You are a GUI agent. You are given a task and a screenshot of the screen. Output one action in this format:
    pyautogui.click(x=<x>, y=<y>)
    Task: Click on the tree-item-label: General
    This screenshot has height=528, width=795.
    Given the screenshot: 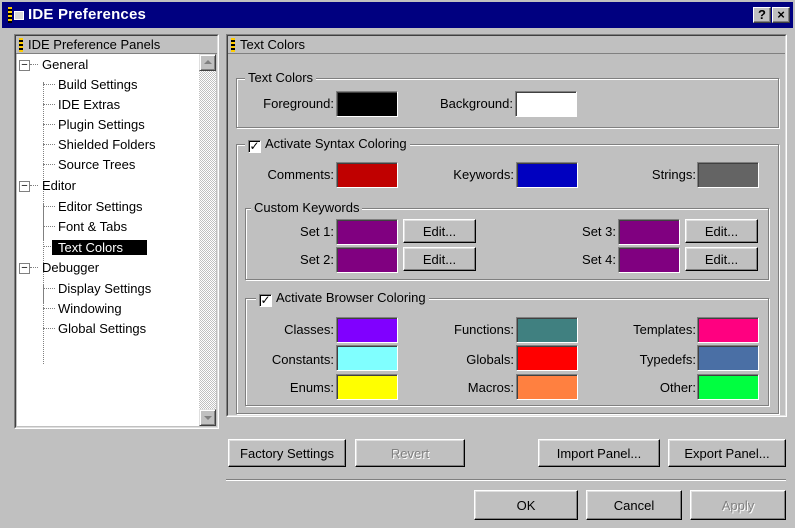 What is the action you would take?
    pyautogui.click(x=65, y=64)
    